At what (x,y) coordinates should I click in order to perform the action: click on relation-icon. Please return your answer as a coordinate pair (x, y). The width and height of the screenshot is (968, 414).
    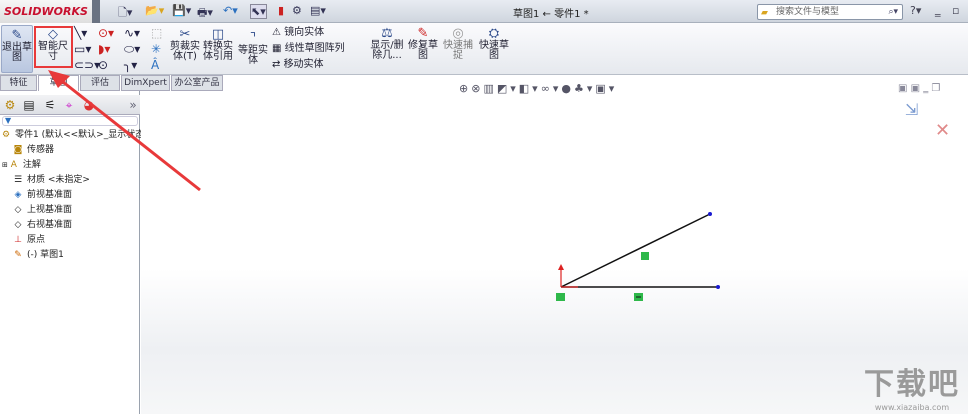
    Looking at the image, I should click on (645, 256).